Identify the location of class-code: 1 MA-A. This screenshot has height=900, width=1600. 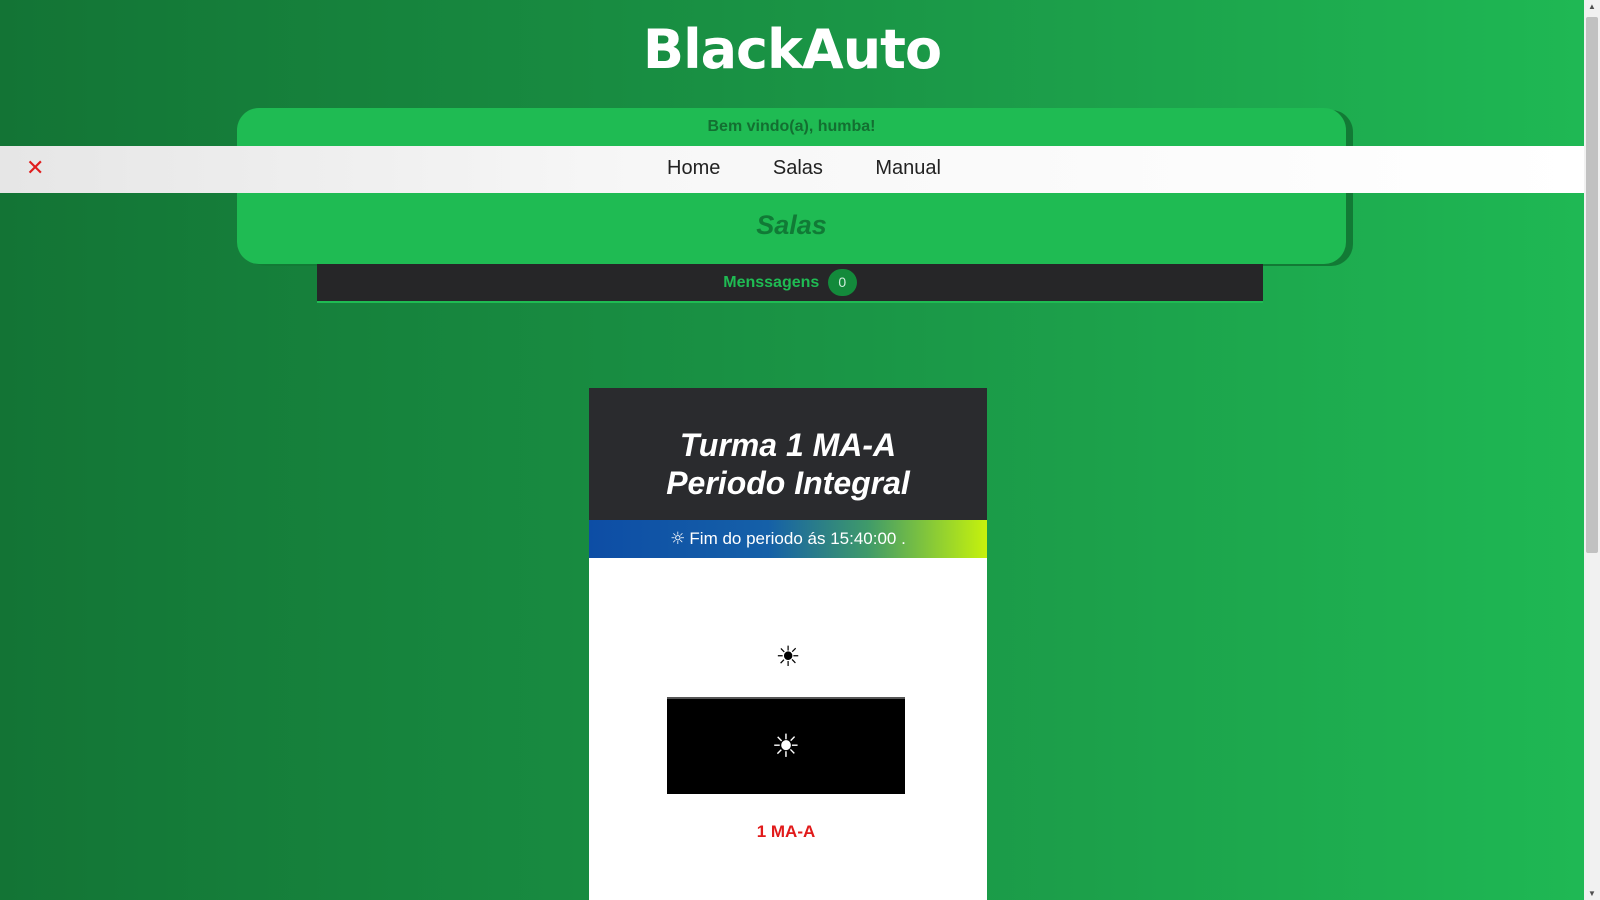
(786, 832).